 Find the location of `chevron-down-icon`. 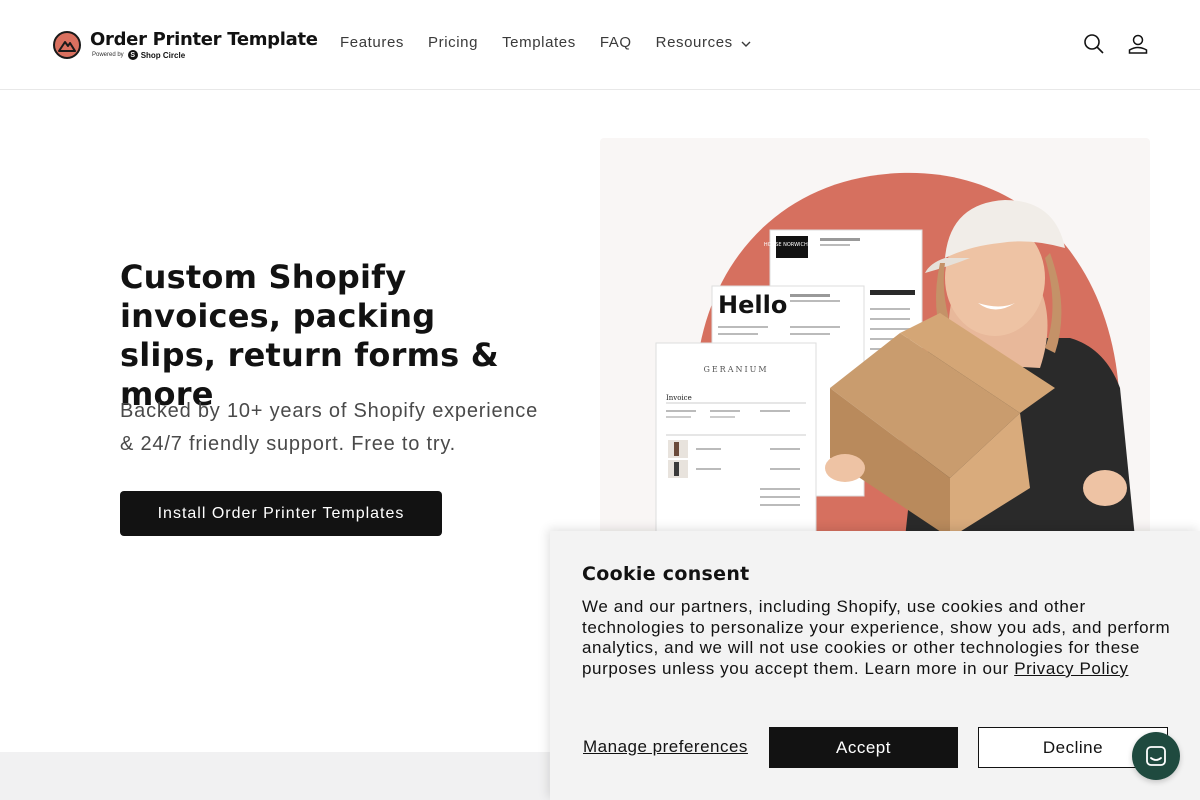

chevron-down-icon is located at coordinates (746, 42).